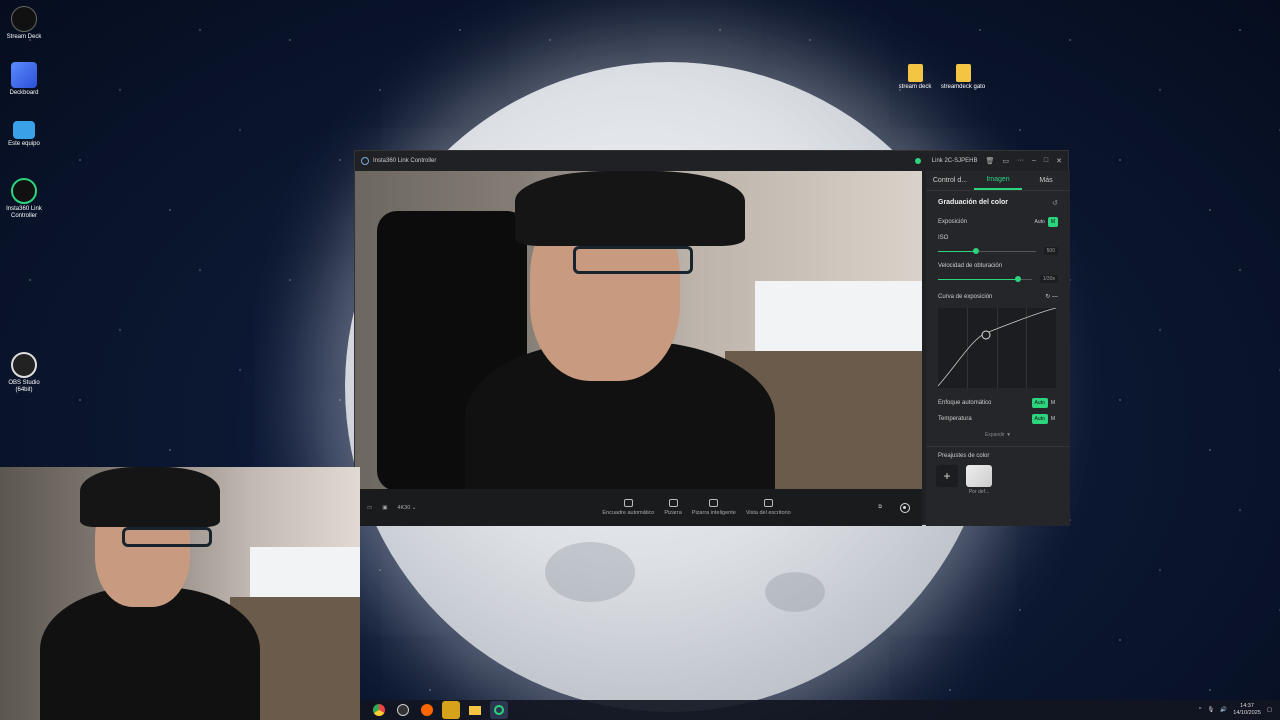  I want to click on framing-icon, so click(628, 503).